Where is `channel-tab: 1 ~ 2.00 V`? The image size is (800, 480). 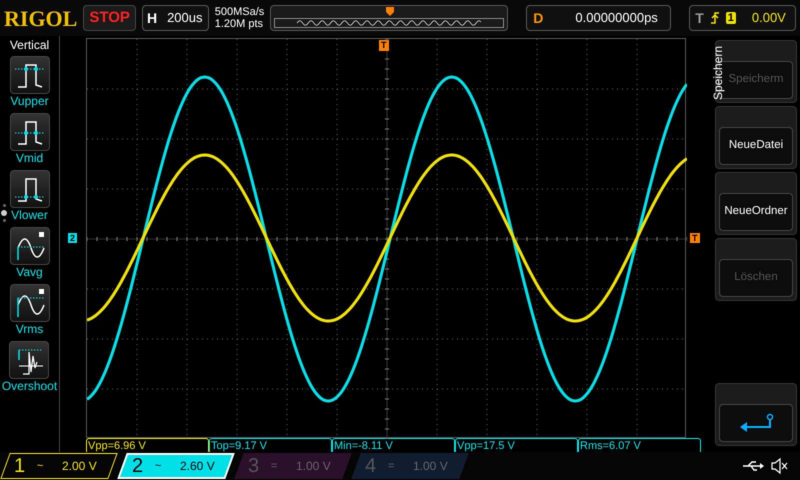
channel-tab: 1 ~ 2.00 V is located at coordinates (59, 466).